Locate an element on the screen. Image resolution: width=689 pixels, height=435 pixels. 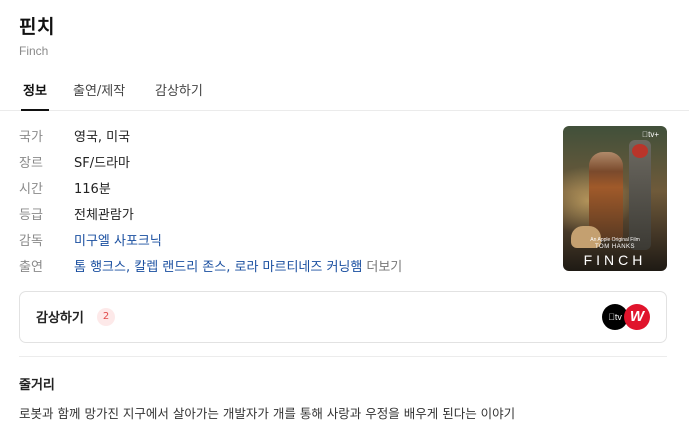
poster-star-line: TOM HANKS is located at coordinates (615, 247).